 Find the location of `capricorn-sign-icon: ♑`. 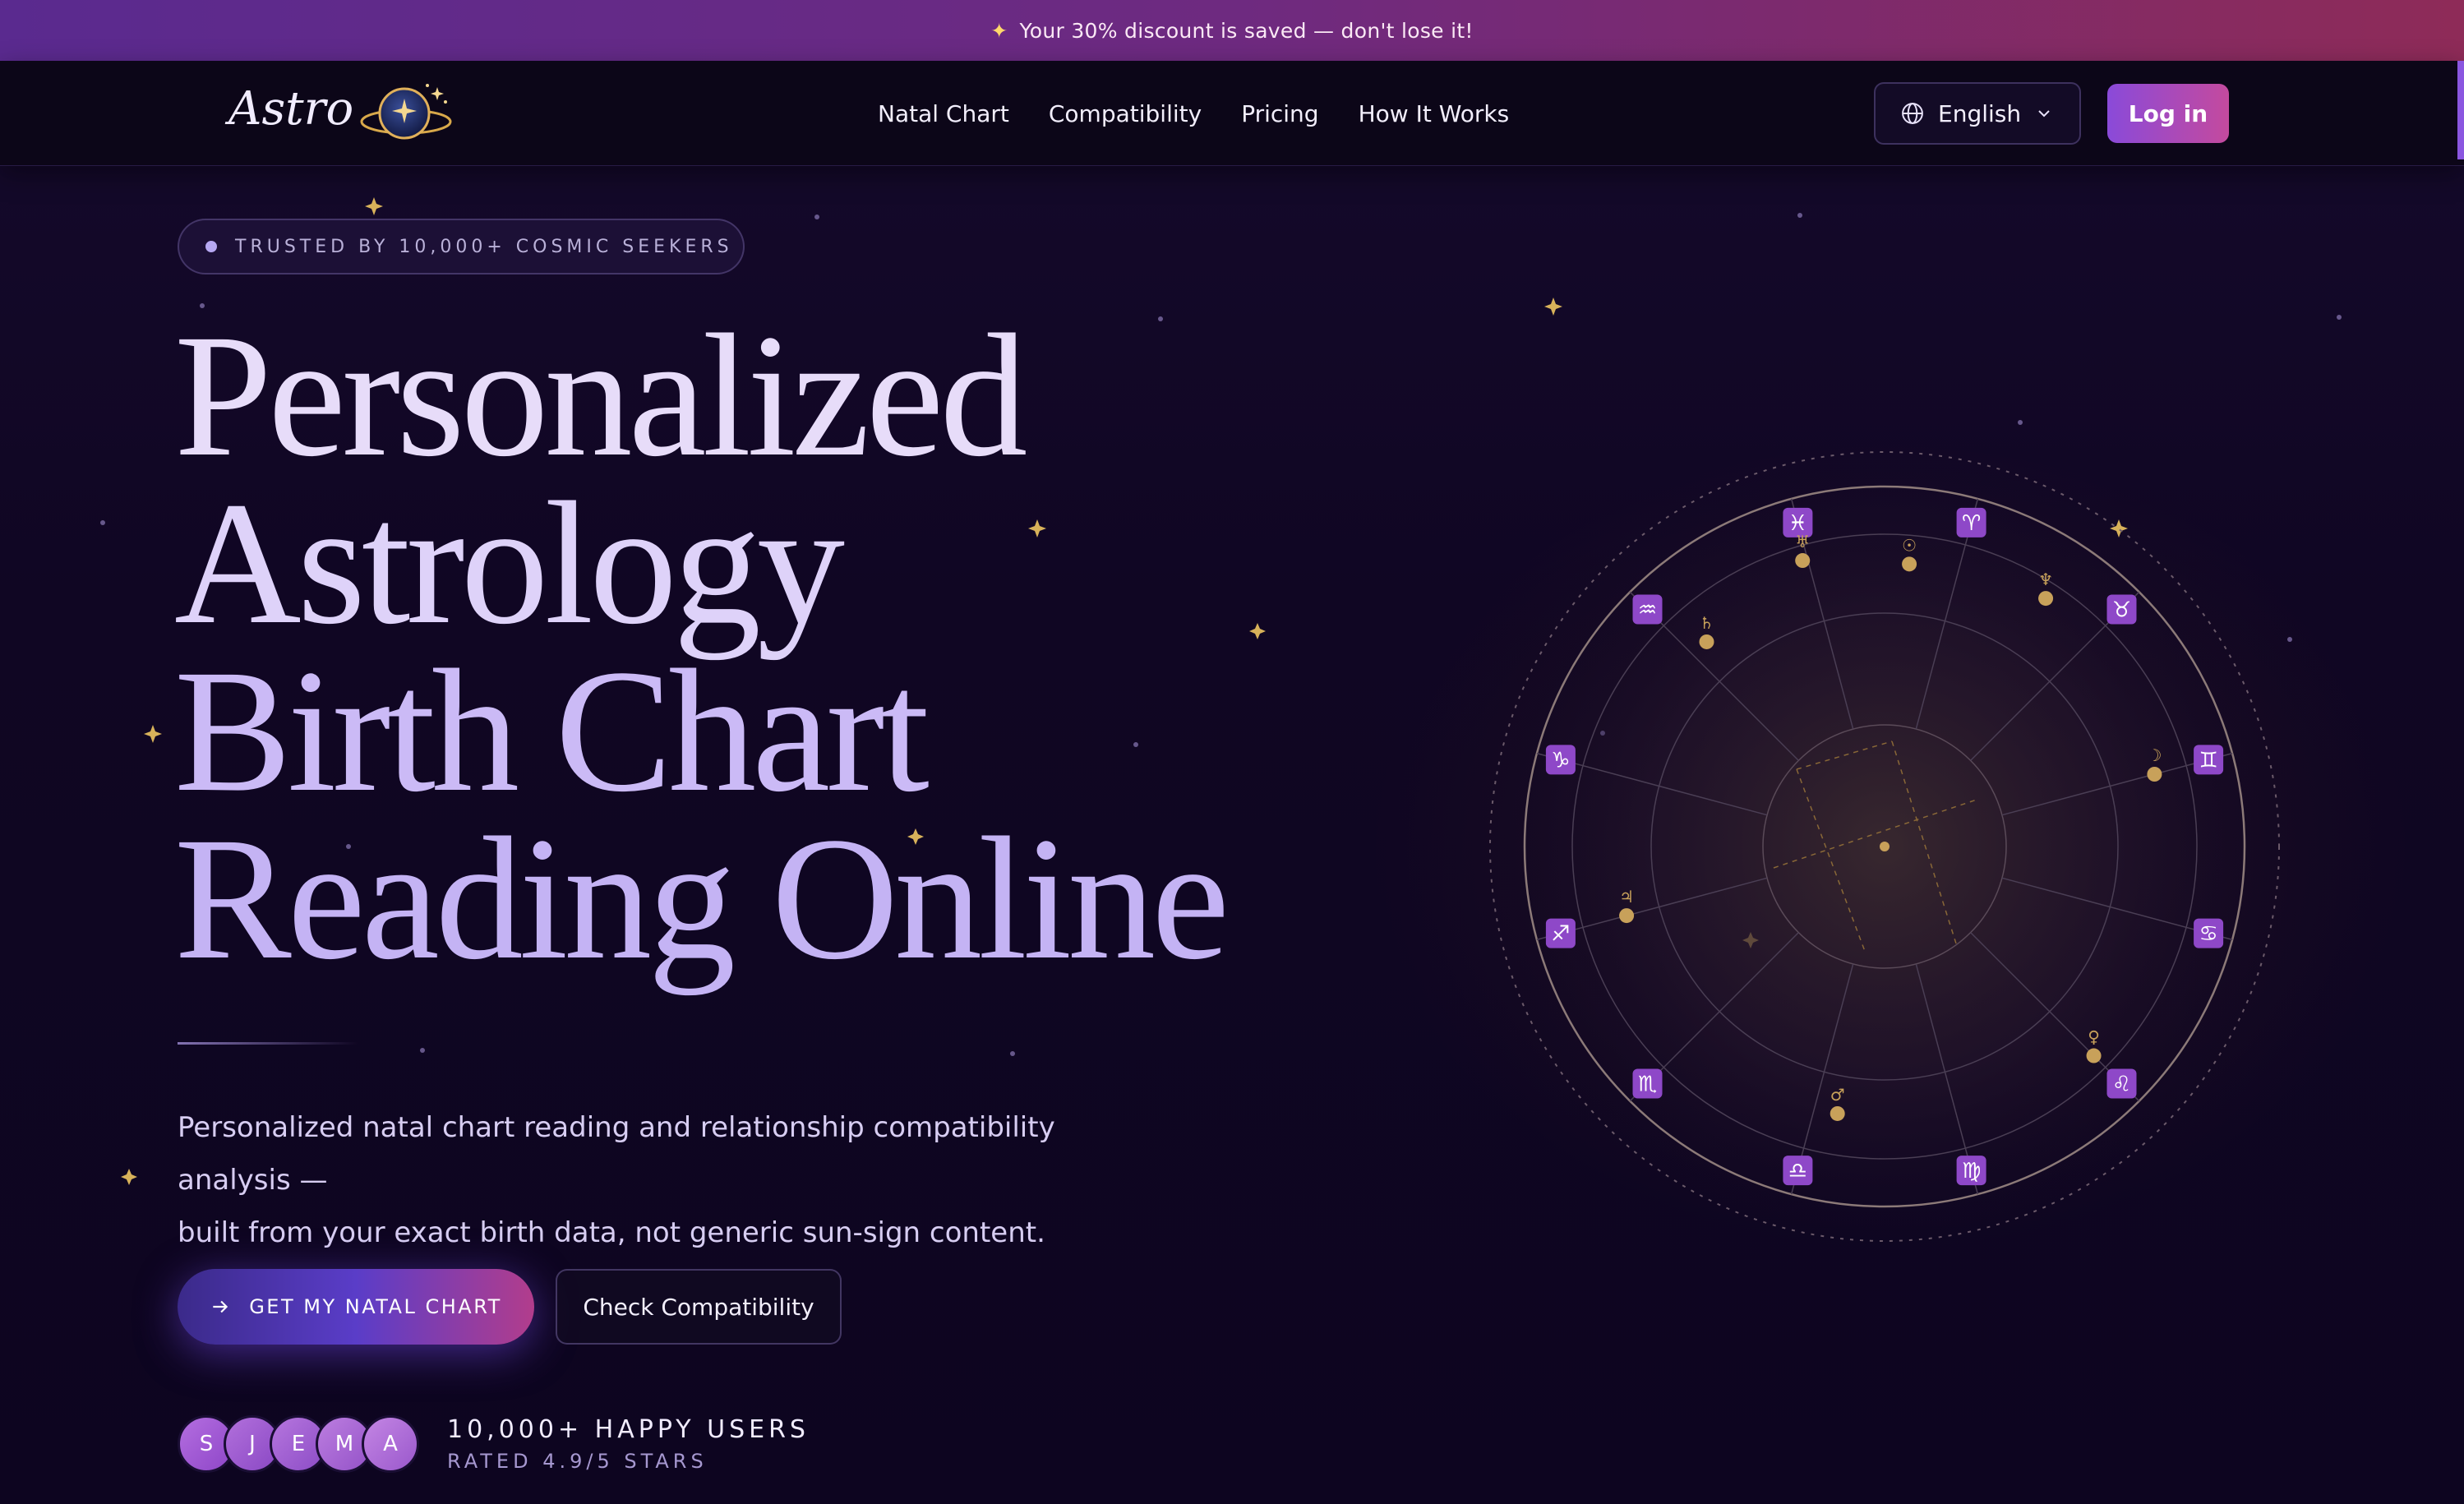

capricorn-sign-icon: ♑ is located at coordinates (1561, 760).